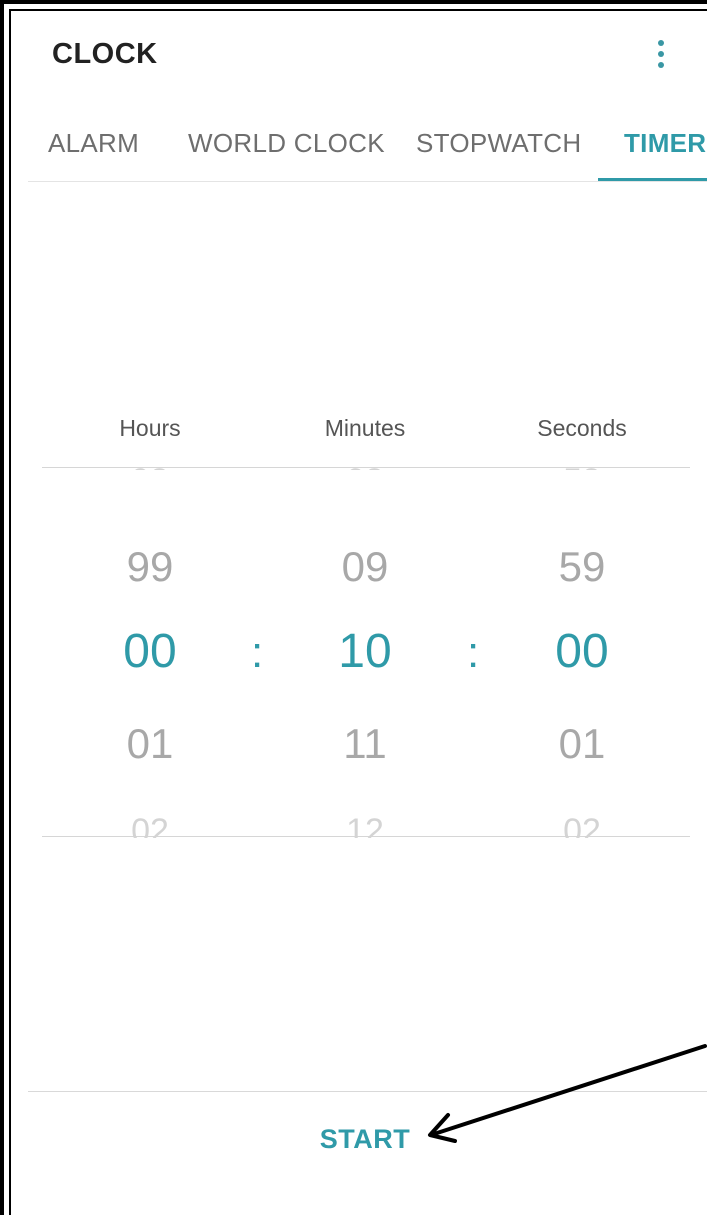  I want to click on minutes-picker: 09 10 11, so click(365, 660).